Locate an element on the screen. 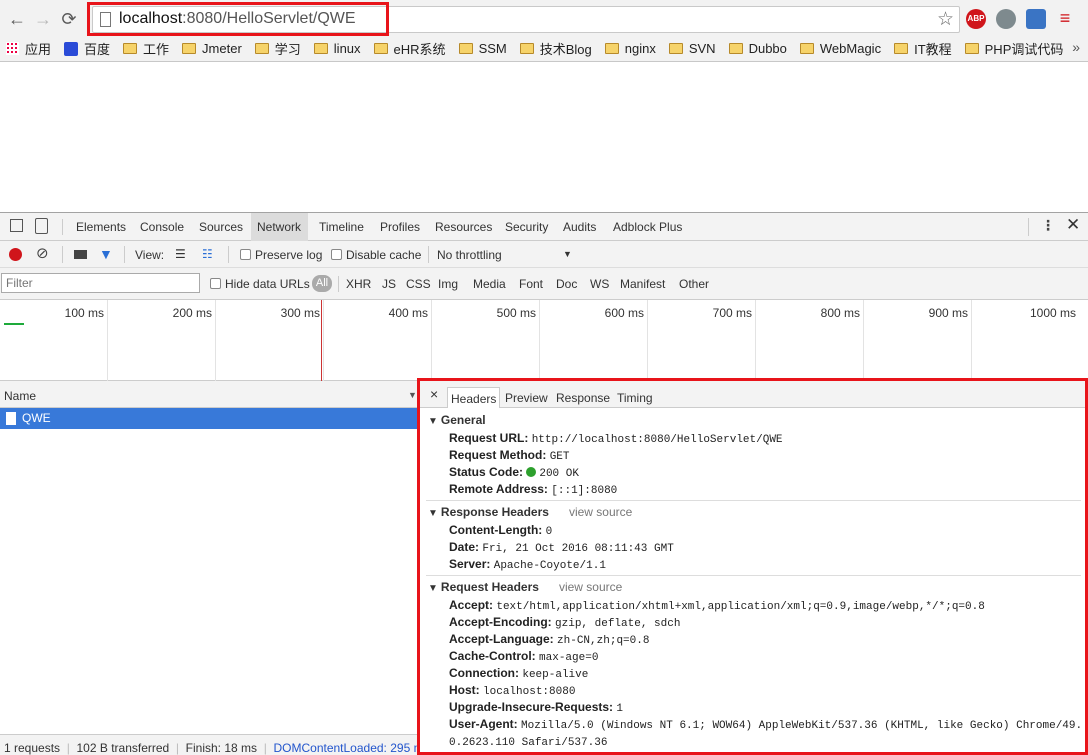  hide-data-urls-checkbox is located at coordinates (215, 283).